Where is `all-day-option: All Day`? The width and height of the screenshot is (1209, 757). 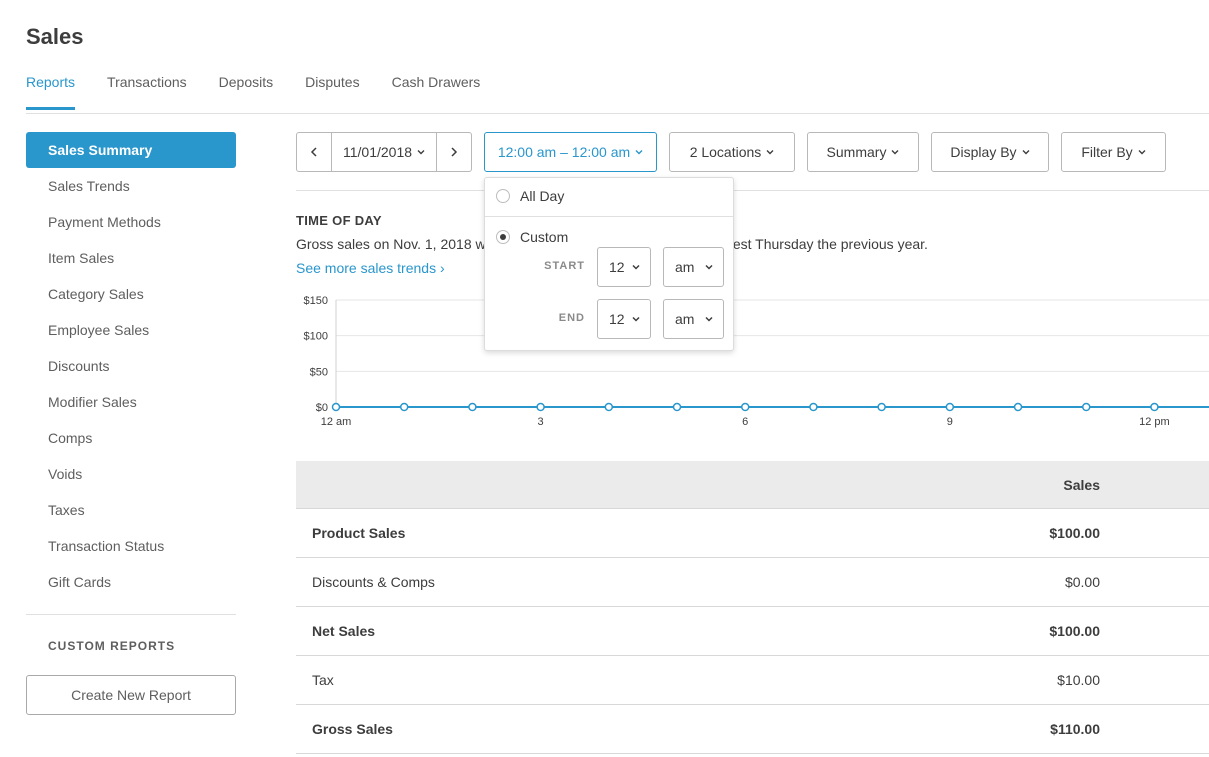
all-day-option: All Day is located at coordinates (530, 196).